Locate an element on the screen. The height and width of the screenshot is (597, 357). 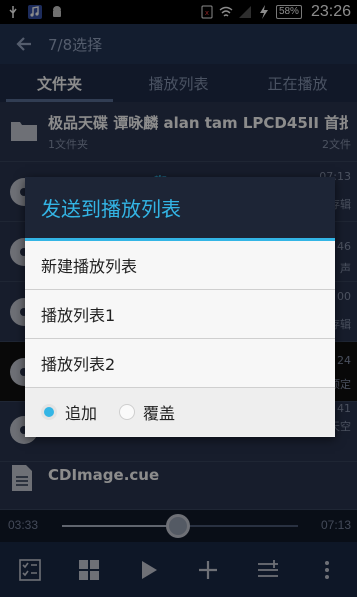
overwrite-label: 覆盖 is located at coordinates (159, 413).